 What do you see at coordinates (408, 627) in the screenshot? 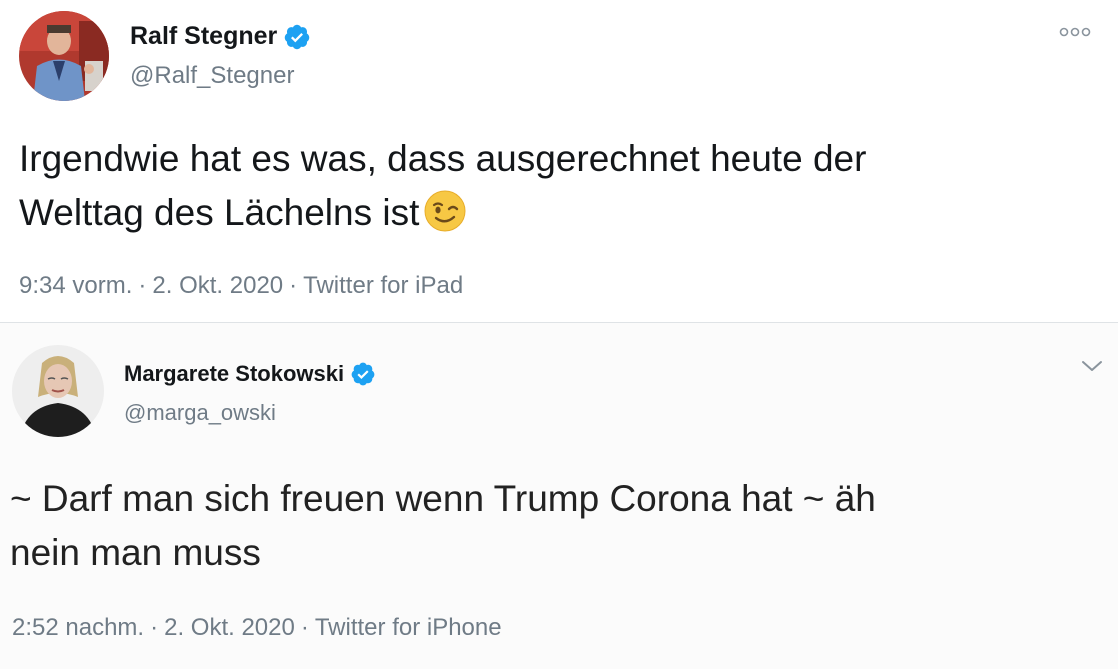
I see `tweet-source: Twitter for iPhone` at bounding box center [408, 627].